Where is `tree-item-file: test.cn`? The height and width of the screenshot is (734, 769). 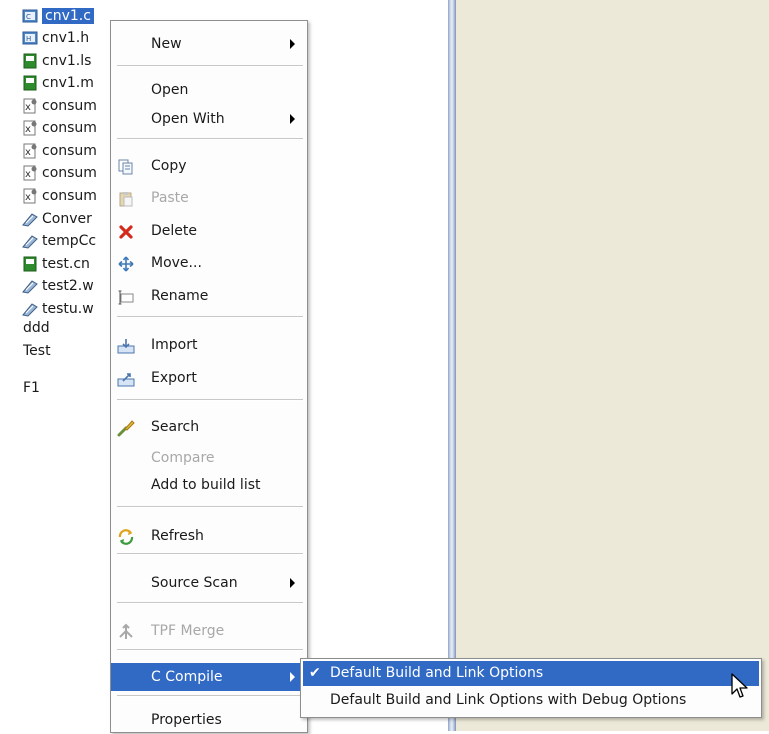 tree-item-file: test.cn is located at coordinates (56, 264).